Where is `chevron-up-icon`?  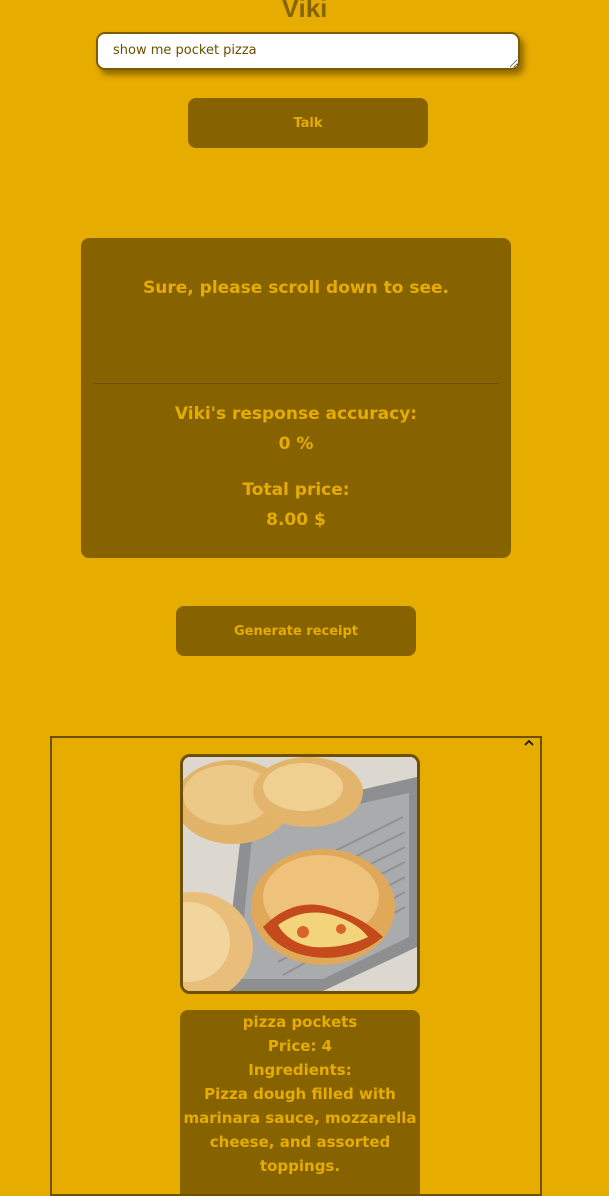
chevron-up-icon is located at coordinates (529, 745).